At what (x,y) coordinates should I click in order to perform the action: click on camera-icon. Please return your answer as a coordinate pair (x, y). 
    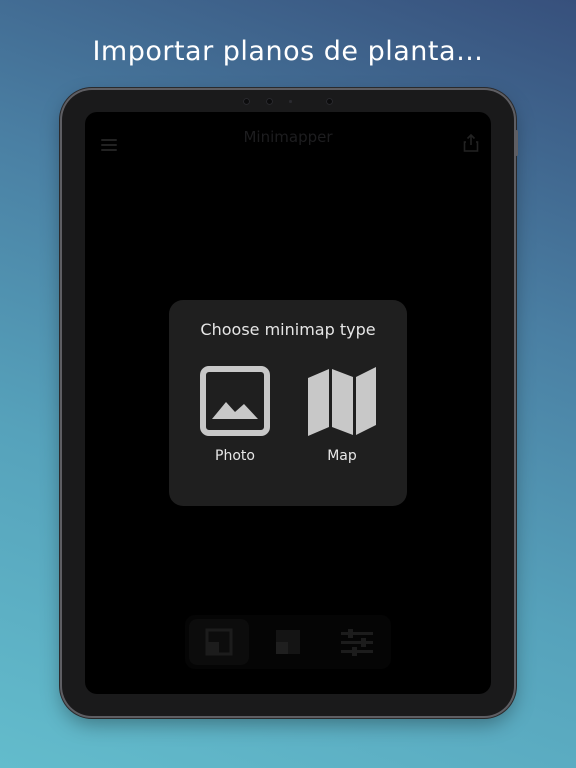
    Looking at the image, I should click on (329, 101).